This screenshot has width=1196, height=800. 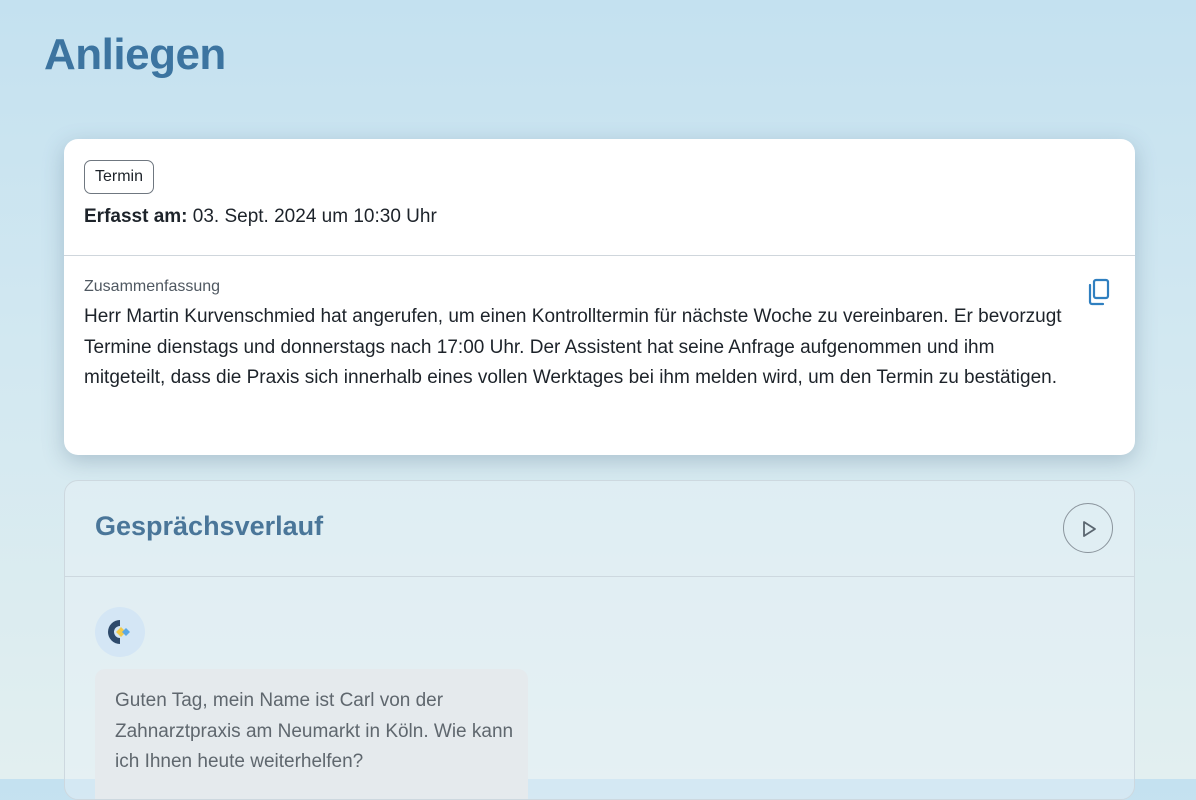 What do you see at coordinates (209, 526) in the screenshot?
I see `conversation-title: Gesprächsverlauf` at bounding box center [209, 526].